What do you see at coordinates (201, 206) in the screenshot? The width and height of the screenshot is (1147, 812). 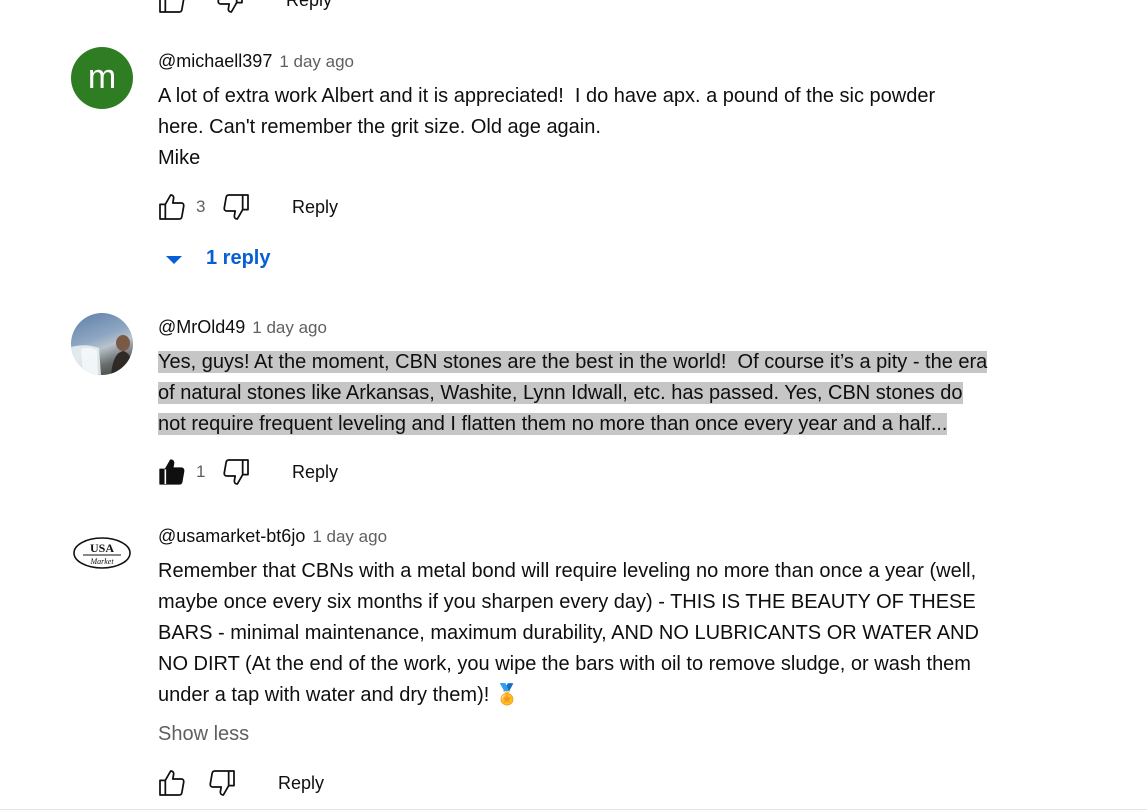 I see `like-count: 3` at bounding box center [201, 206].